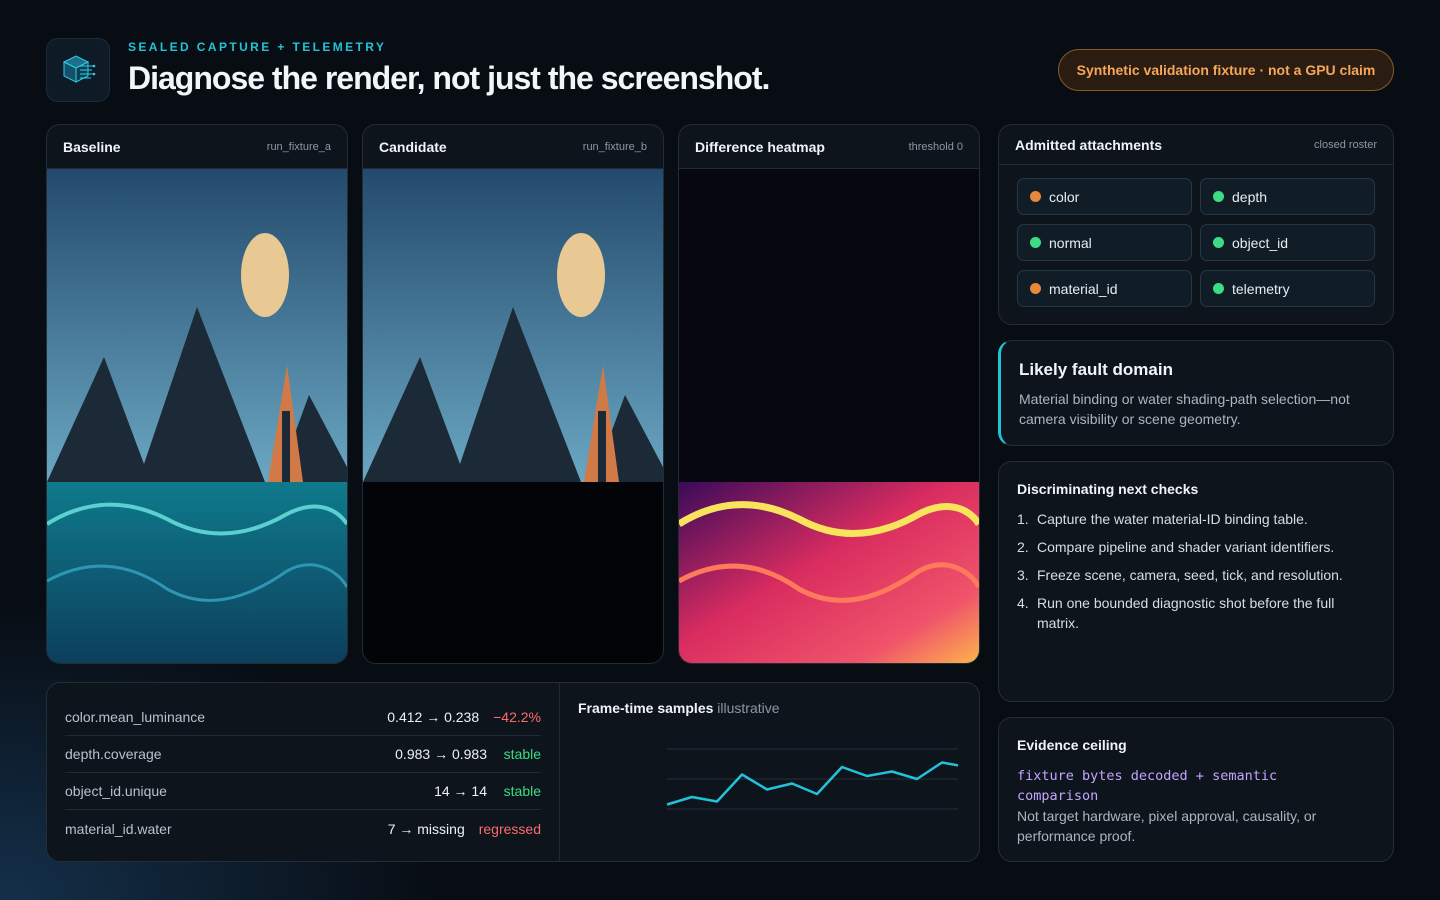 The image size is (1440, 900). I want to click on attachment-label: normal, so click(1070, 242).